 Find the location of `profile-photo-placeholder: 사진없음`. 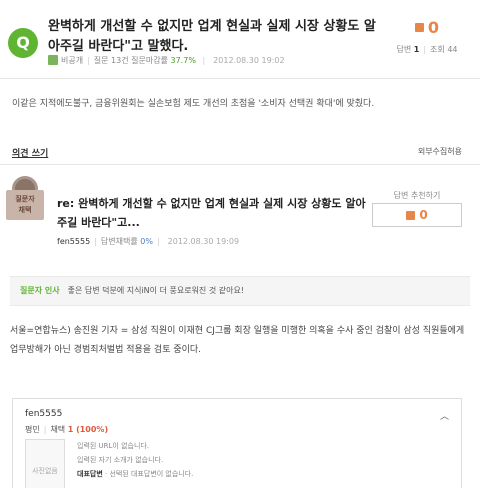

profile-photo-placeholder: 사진없음 is located at coordinates (45, 463).